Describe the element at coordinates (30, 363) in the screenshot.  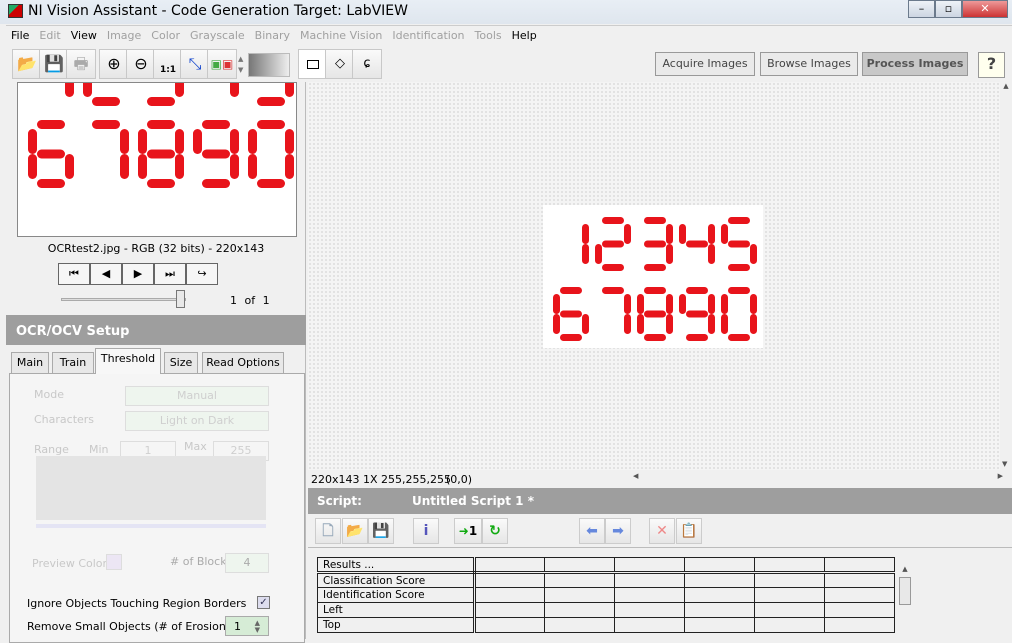
I see `tab-main: Main` at that location.